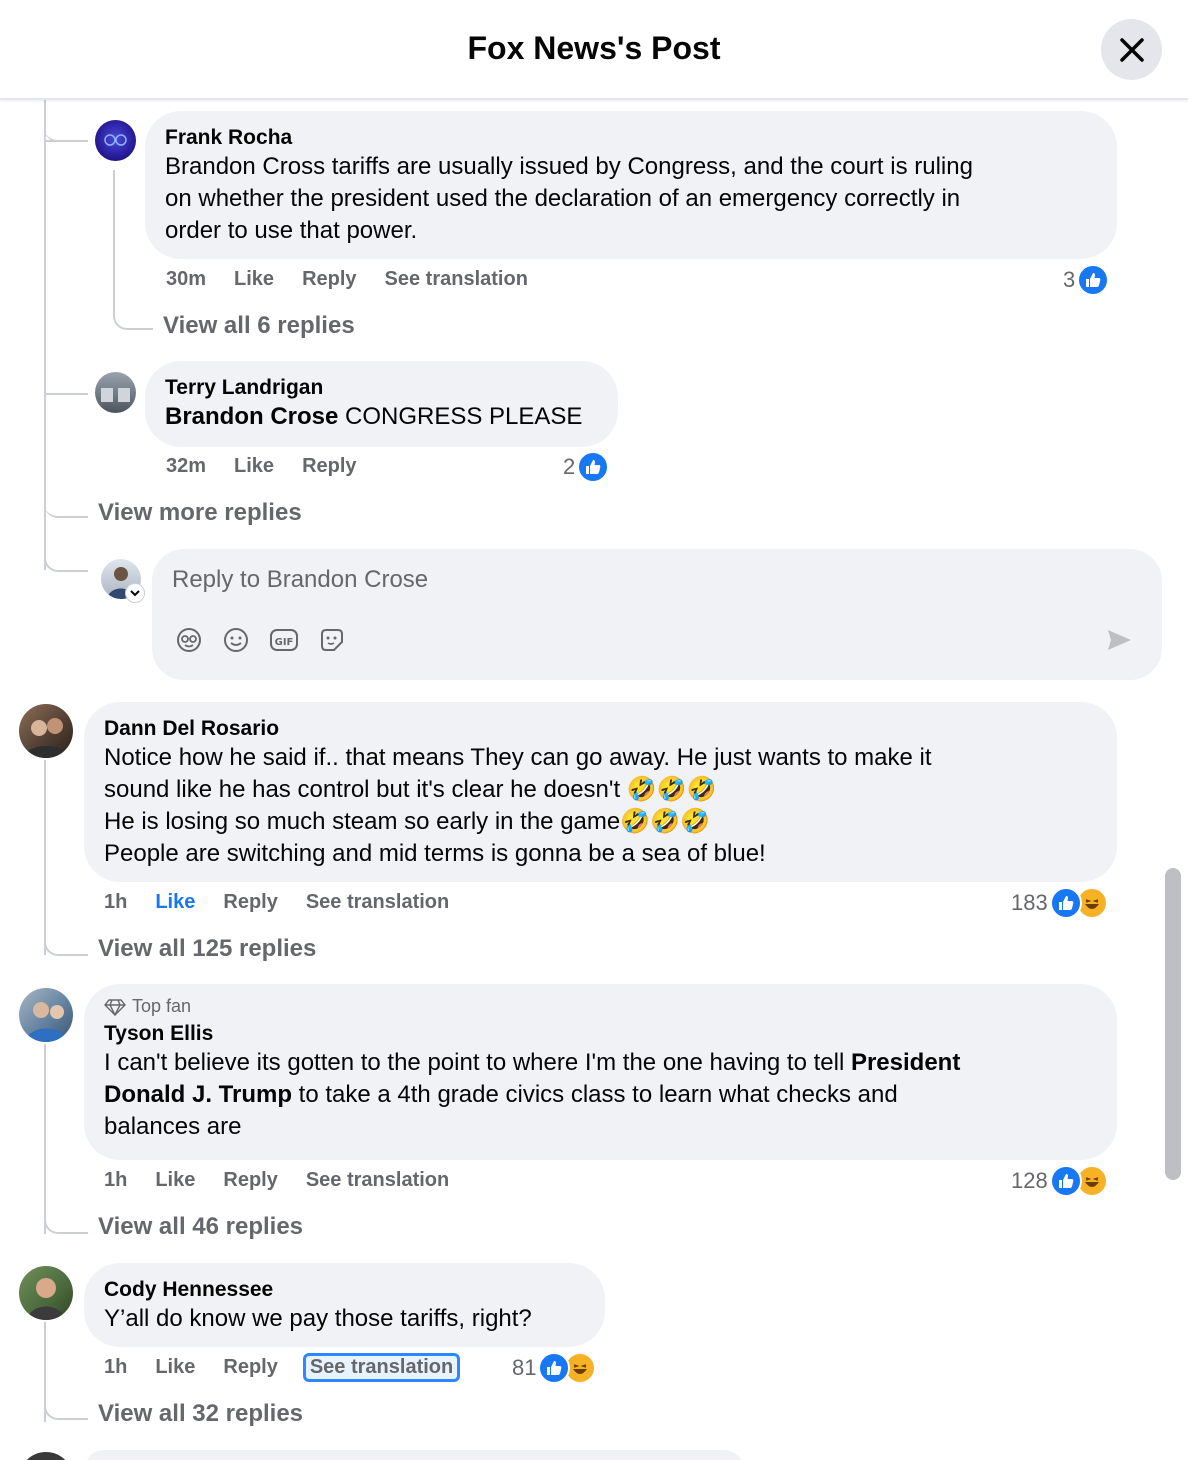 The height and width of the screenshot is (1460, 1188). Describe the element at coordinates (207, 949) in the screenshot. I see `view-replies-link: View all 125 replies` at that location.